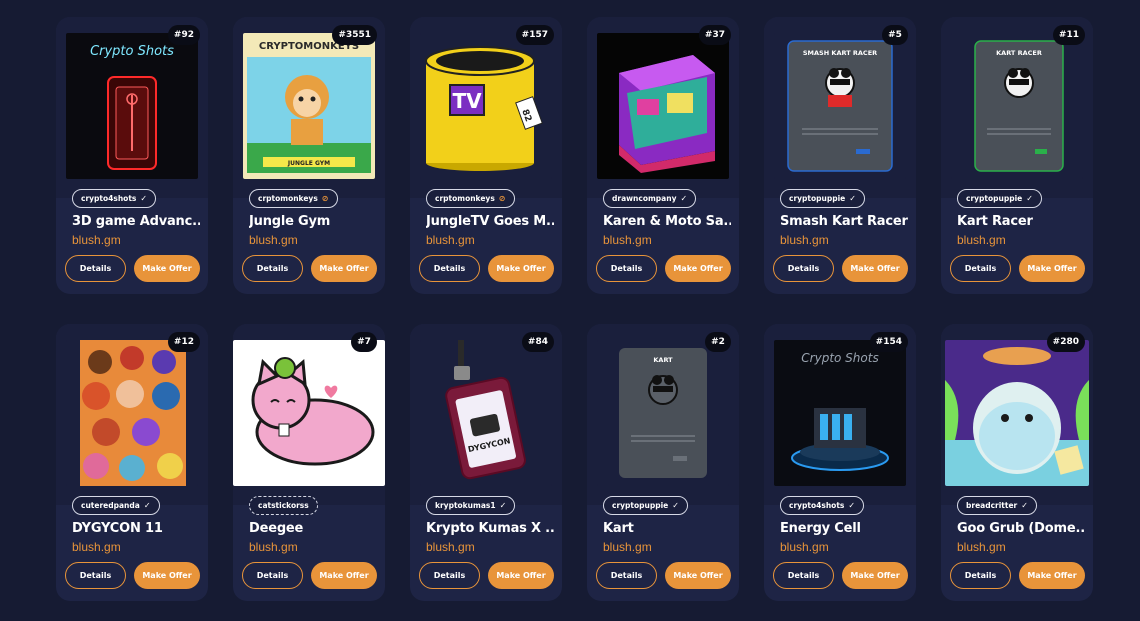 The width and height of the screenshot is (1140, 621). What do you see at coordinates (354, 35) in the screenshot?
I see `edition-count-badge: #3551` at bounding box center [354, 35].